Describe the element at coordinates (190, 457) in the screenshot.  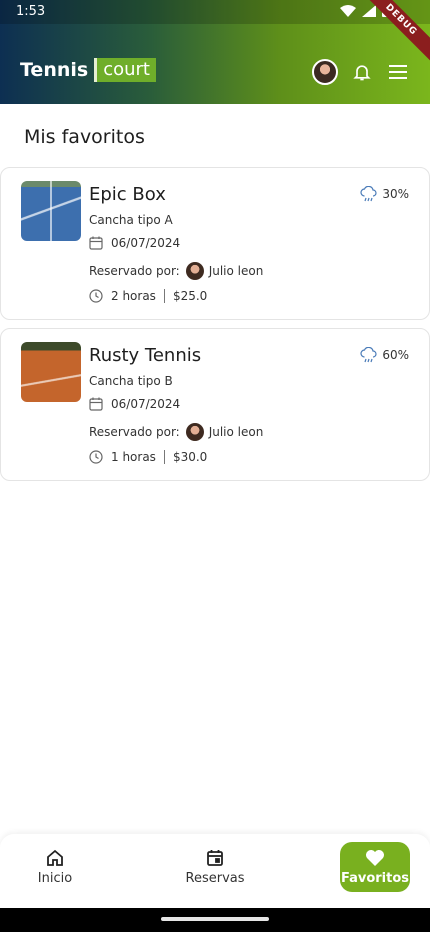
I see `price: $30.0` at that location.